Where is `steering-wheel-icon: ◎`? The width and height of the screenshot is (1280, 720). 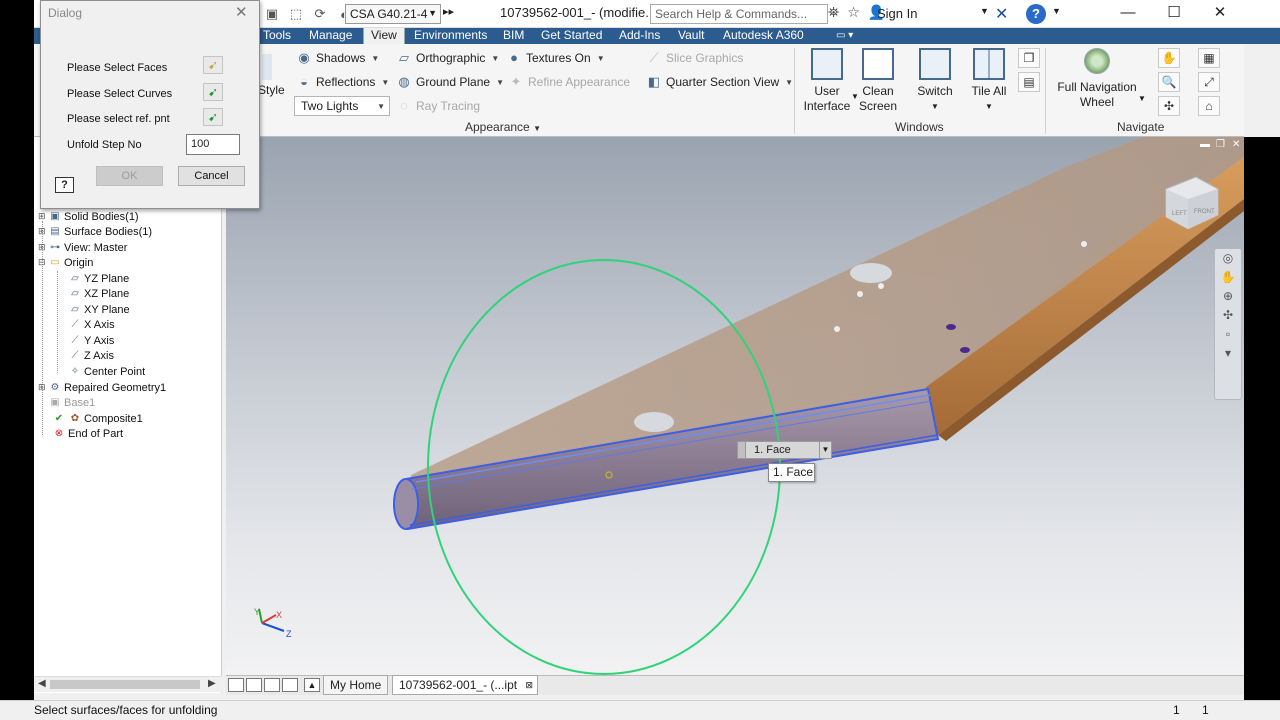 steering-wheel-icon: ◎ is located at coordinates (1228, 258).